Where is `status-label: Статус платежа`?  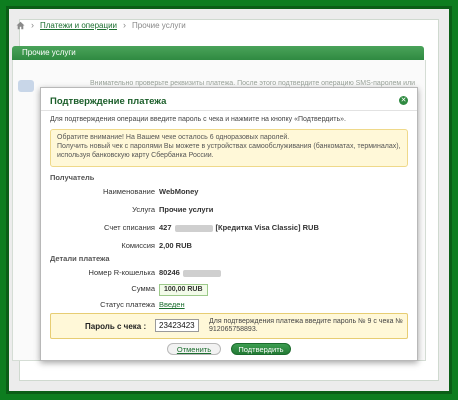
status-label: Статус платежа is located at coordinates (127, 304).